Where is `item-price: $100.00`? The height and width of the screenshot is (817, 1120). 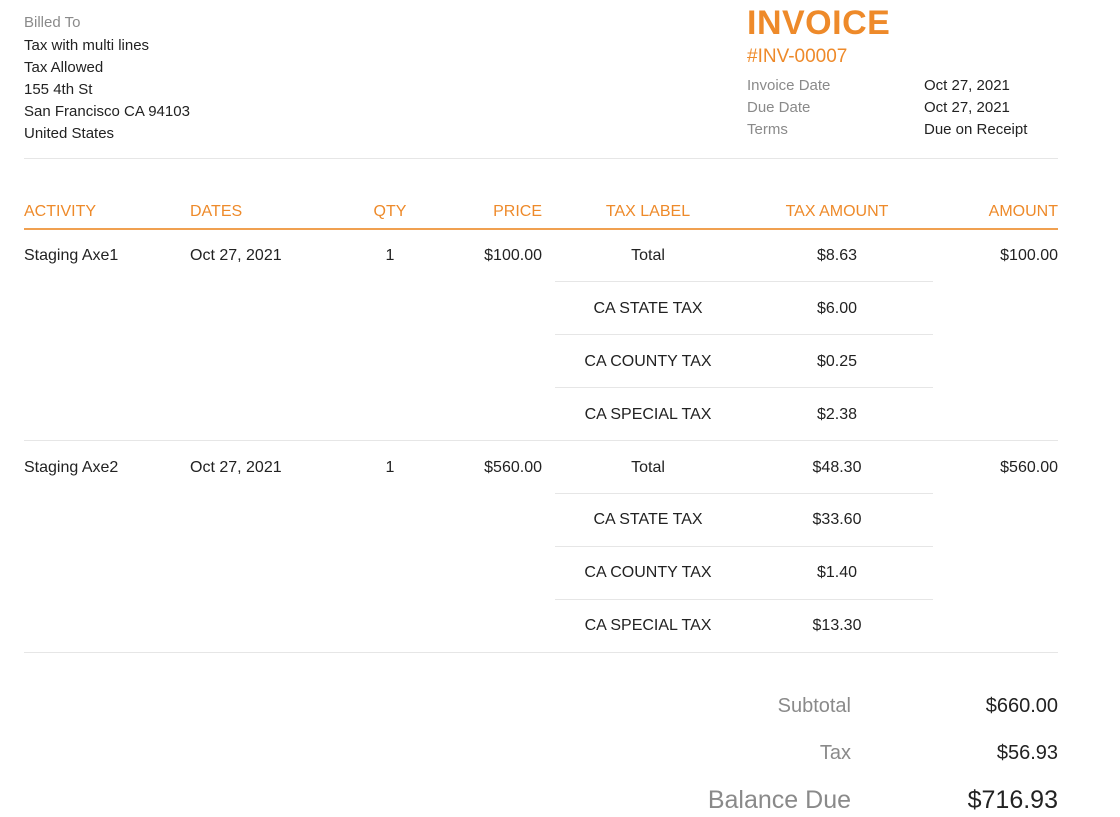 item-price: $100.00 is located at coordinates (513, 255).